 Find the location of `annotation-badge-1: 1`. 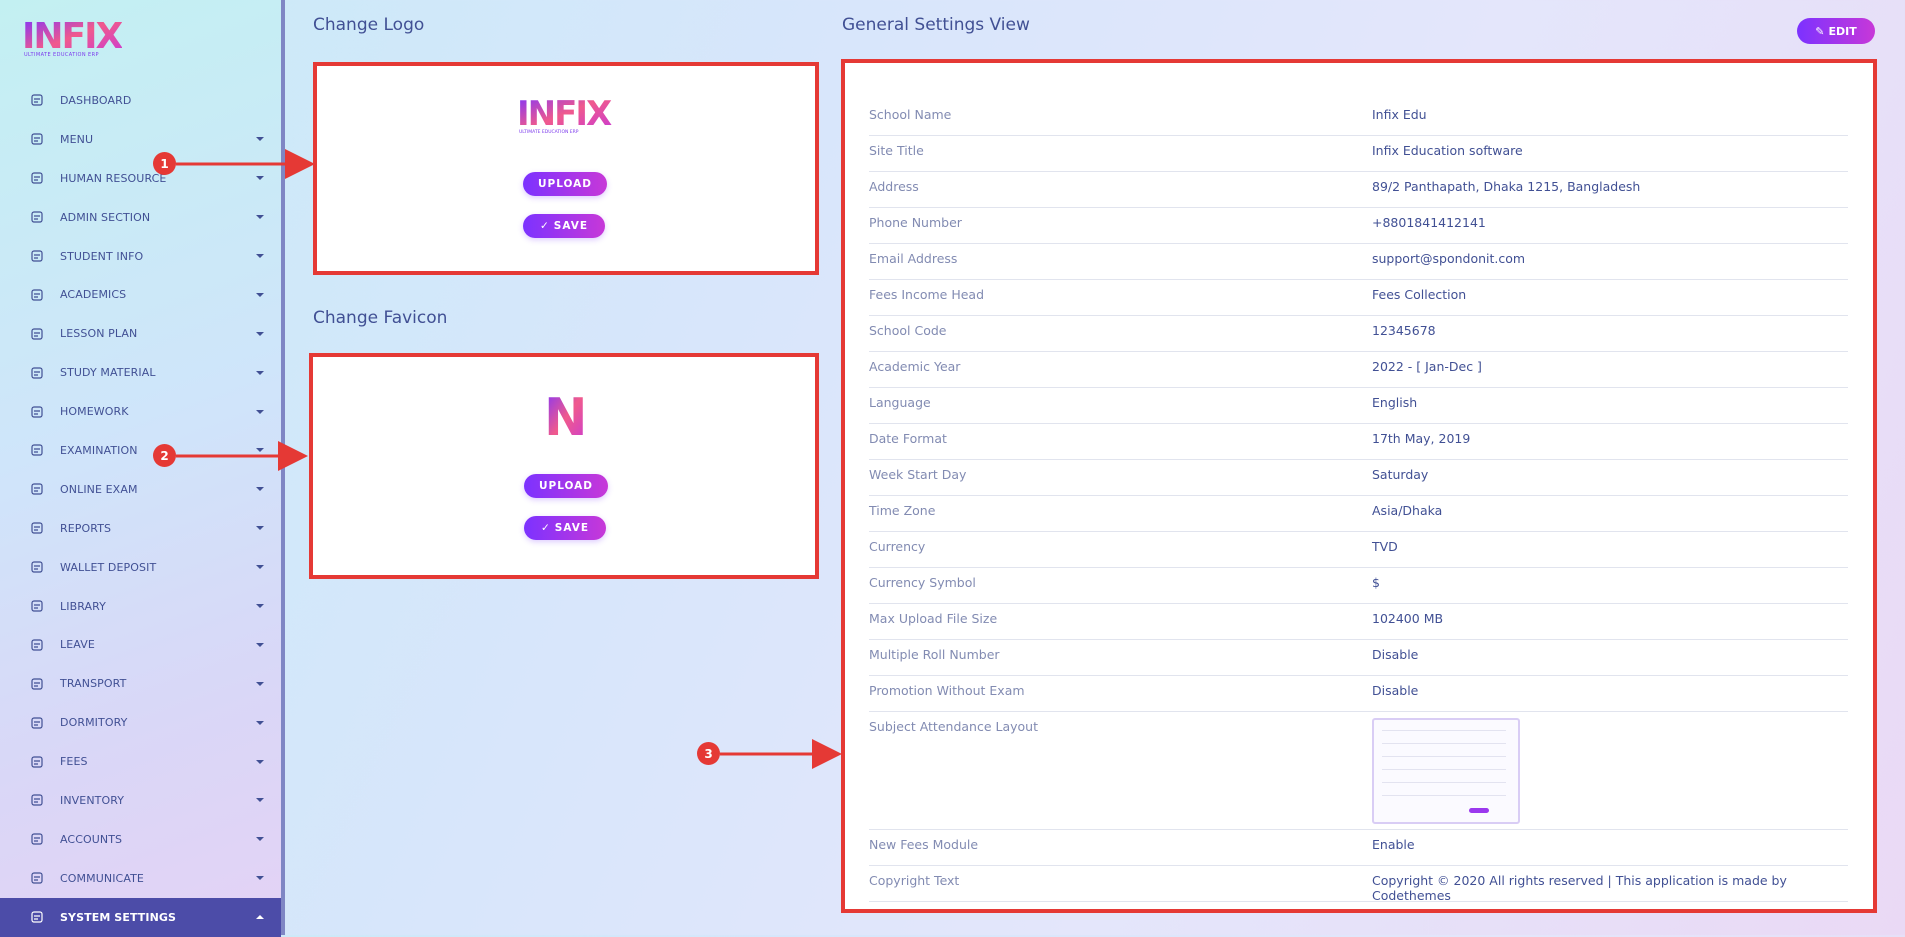

annotation-badge-1: 1 is located at coordinates (164, 163).